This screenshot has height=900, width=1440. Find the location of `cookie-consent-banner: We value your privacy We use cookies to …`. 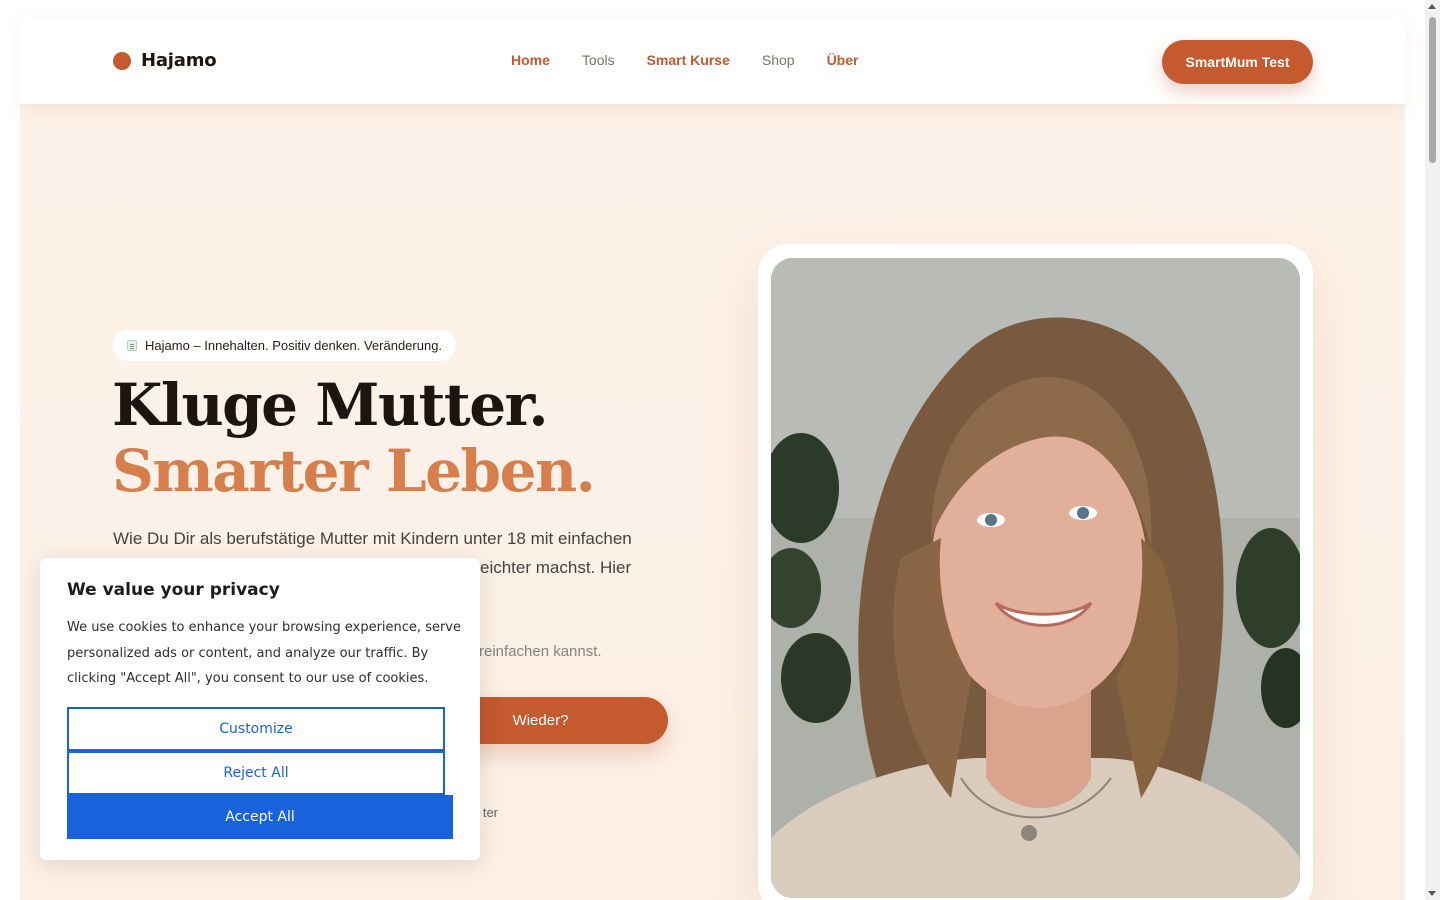

cookie-consent-banner: We value your privacy We use cookies to … is located at coordinates (260, 709).